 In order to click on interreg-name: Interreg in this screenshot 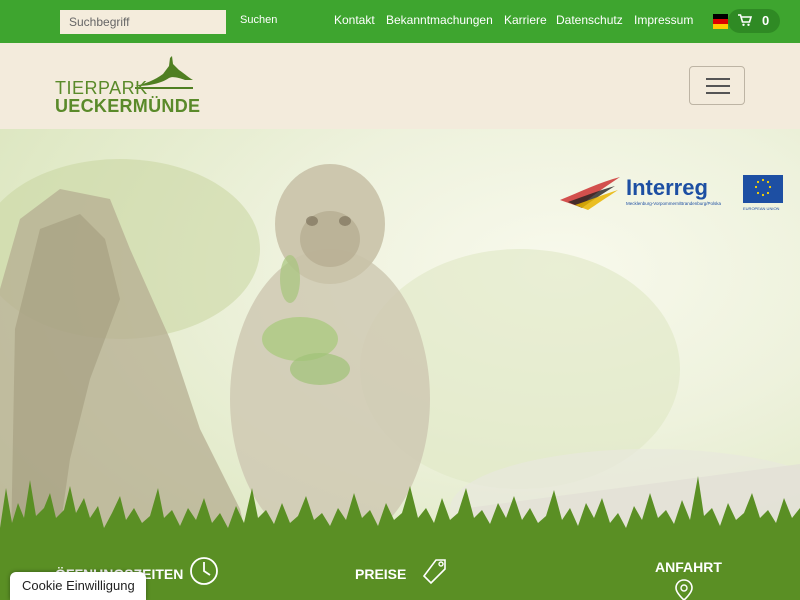, I will do `click(667, 187)`.